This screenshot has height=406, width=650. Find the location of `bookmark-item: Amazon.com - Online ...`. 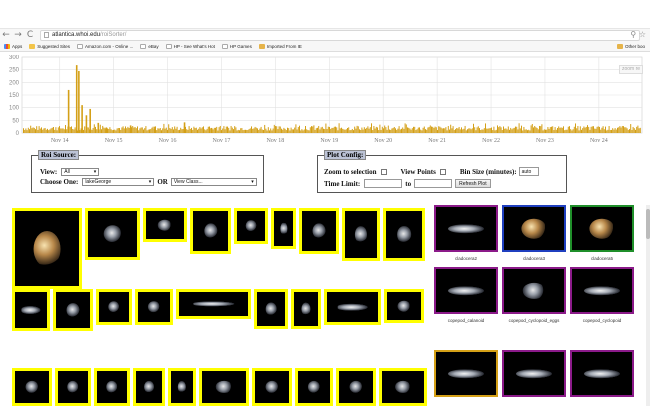

bookmark-item: Amazon.com - Online ... is located at coordinates (105, 46).